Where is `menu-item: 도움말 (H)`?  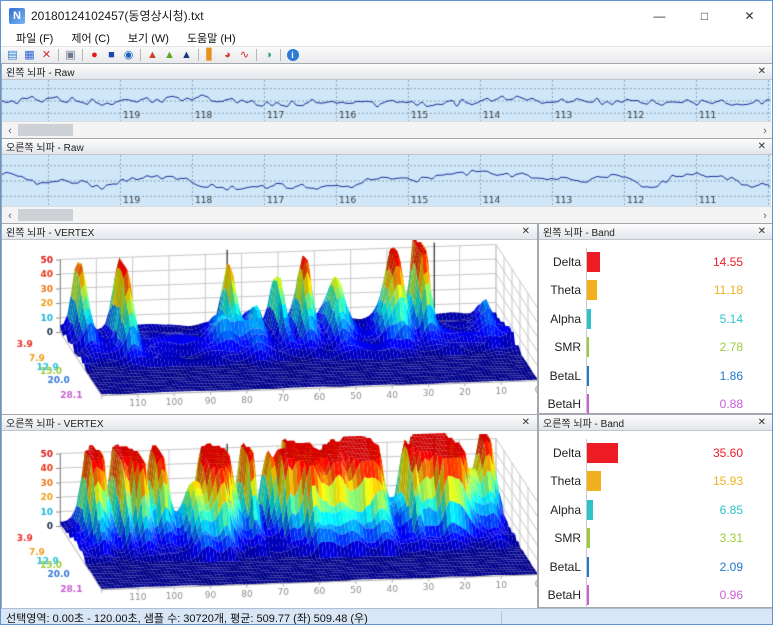
menu-item: 도움말 (H) is located at coordinates (211, 38).